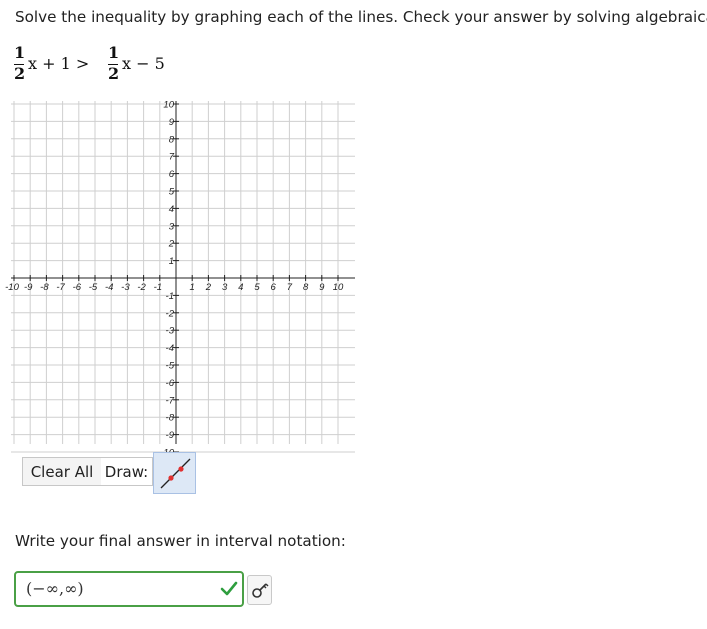 This screenshot has height=629, width=707. Describe the element at coordinates (257, 287) in the screenshot. I see `x-tick-label: 5` at that location.